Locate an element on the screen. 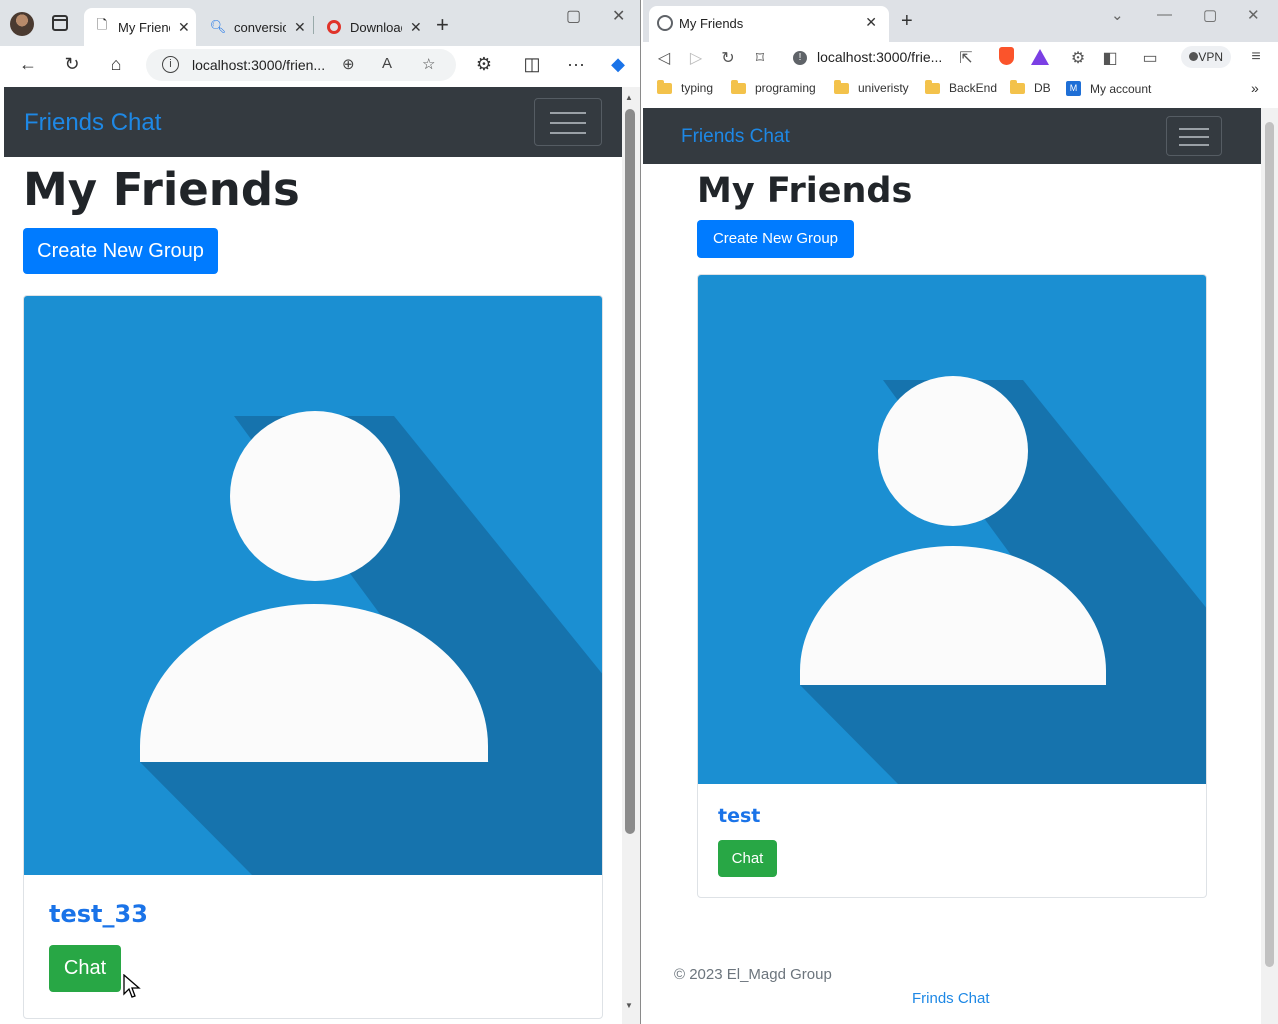 This screenshot has height=1024, width=1278. bookmark-my-account: M My account is located at coordinates (1108, 88).